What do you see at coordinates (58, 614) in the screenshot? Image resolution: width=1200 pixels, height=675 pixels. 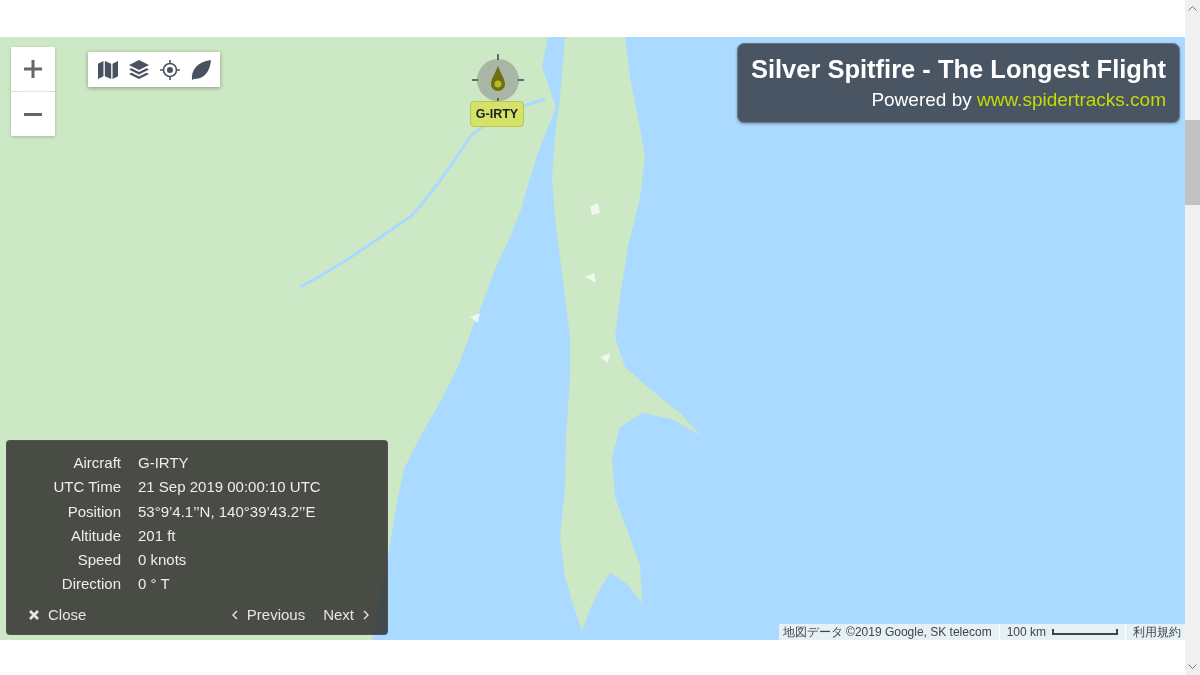 I see `close-button: Close` at bounding box center [58, 614].